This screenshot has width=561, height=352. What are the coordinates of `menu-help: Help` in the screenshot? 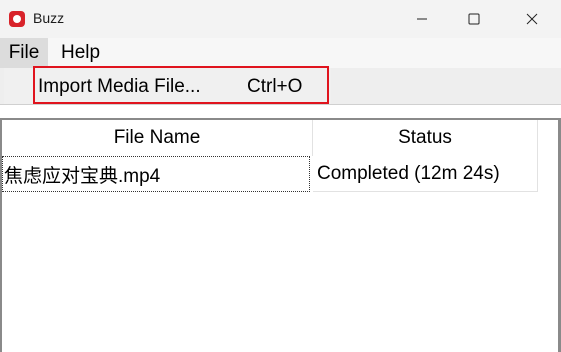 It's located at (80, 53).